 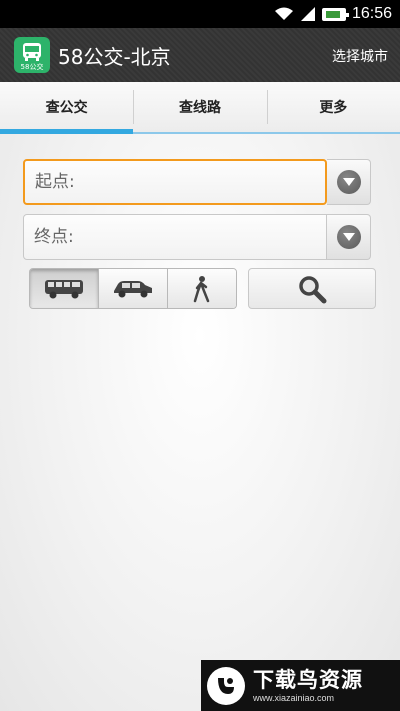 What do you see at coordinates (226, 685) in the screenshot?
I see `bird-logo-icon` at bounding box center [226, 685].